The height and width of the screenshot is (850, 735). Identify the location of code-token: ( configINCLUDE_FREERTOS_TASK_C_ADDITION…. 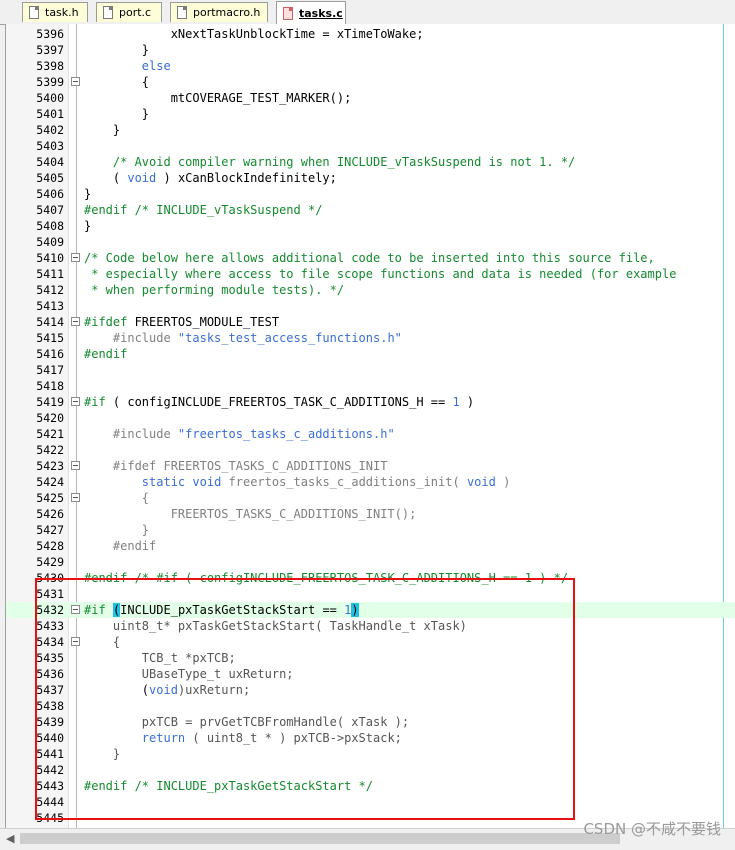
(279, 402).